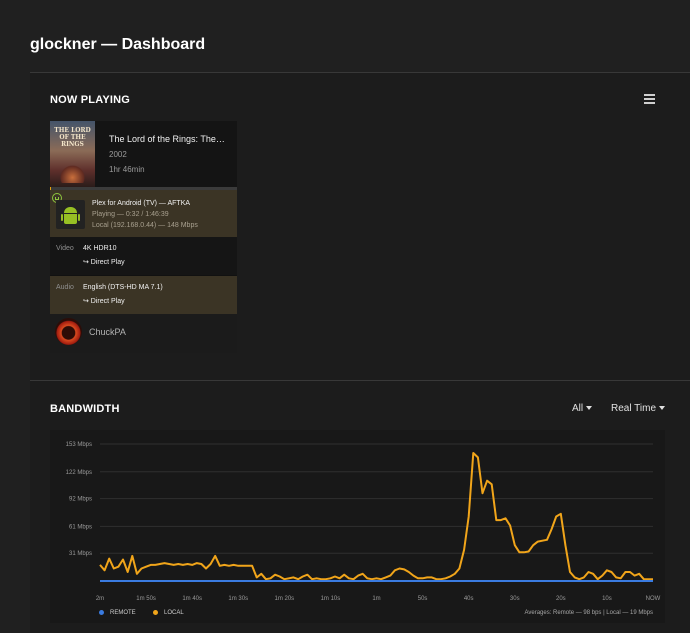 Image resolution: width=690 pixels, height=633 pixels. Describe the element at coordinates (80, 554) in the screenshot. I see `y-tick-label: 31 Mbps` at that location.